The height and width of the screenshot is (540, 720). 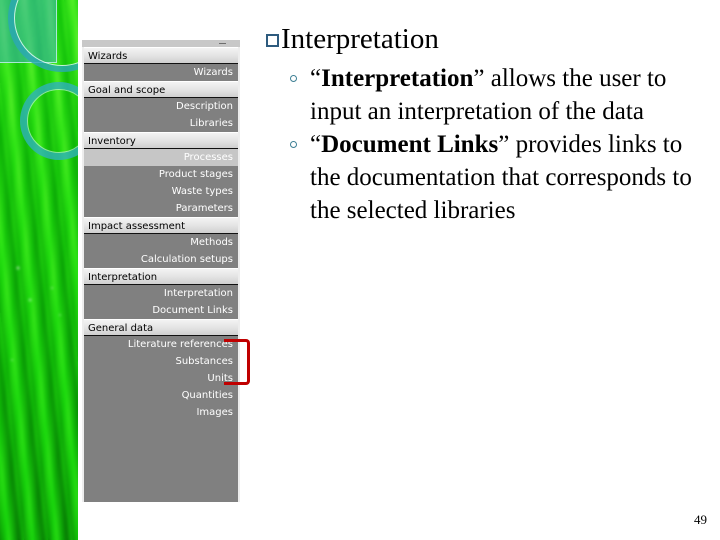 What do you see at coordinates (161, 140) in the screenshot?
I see `nav-group-header: Inventory` at bounding box center [161, 140].